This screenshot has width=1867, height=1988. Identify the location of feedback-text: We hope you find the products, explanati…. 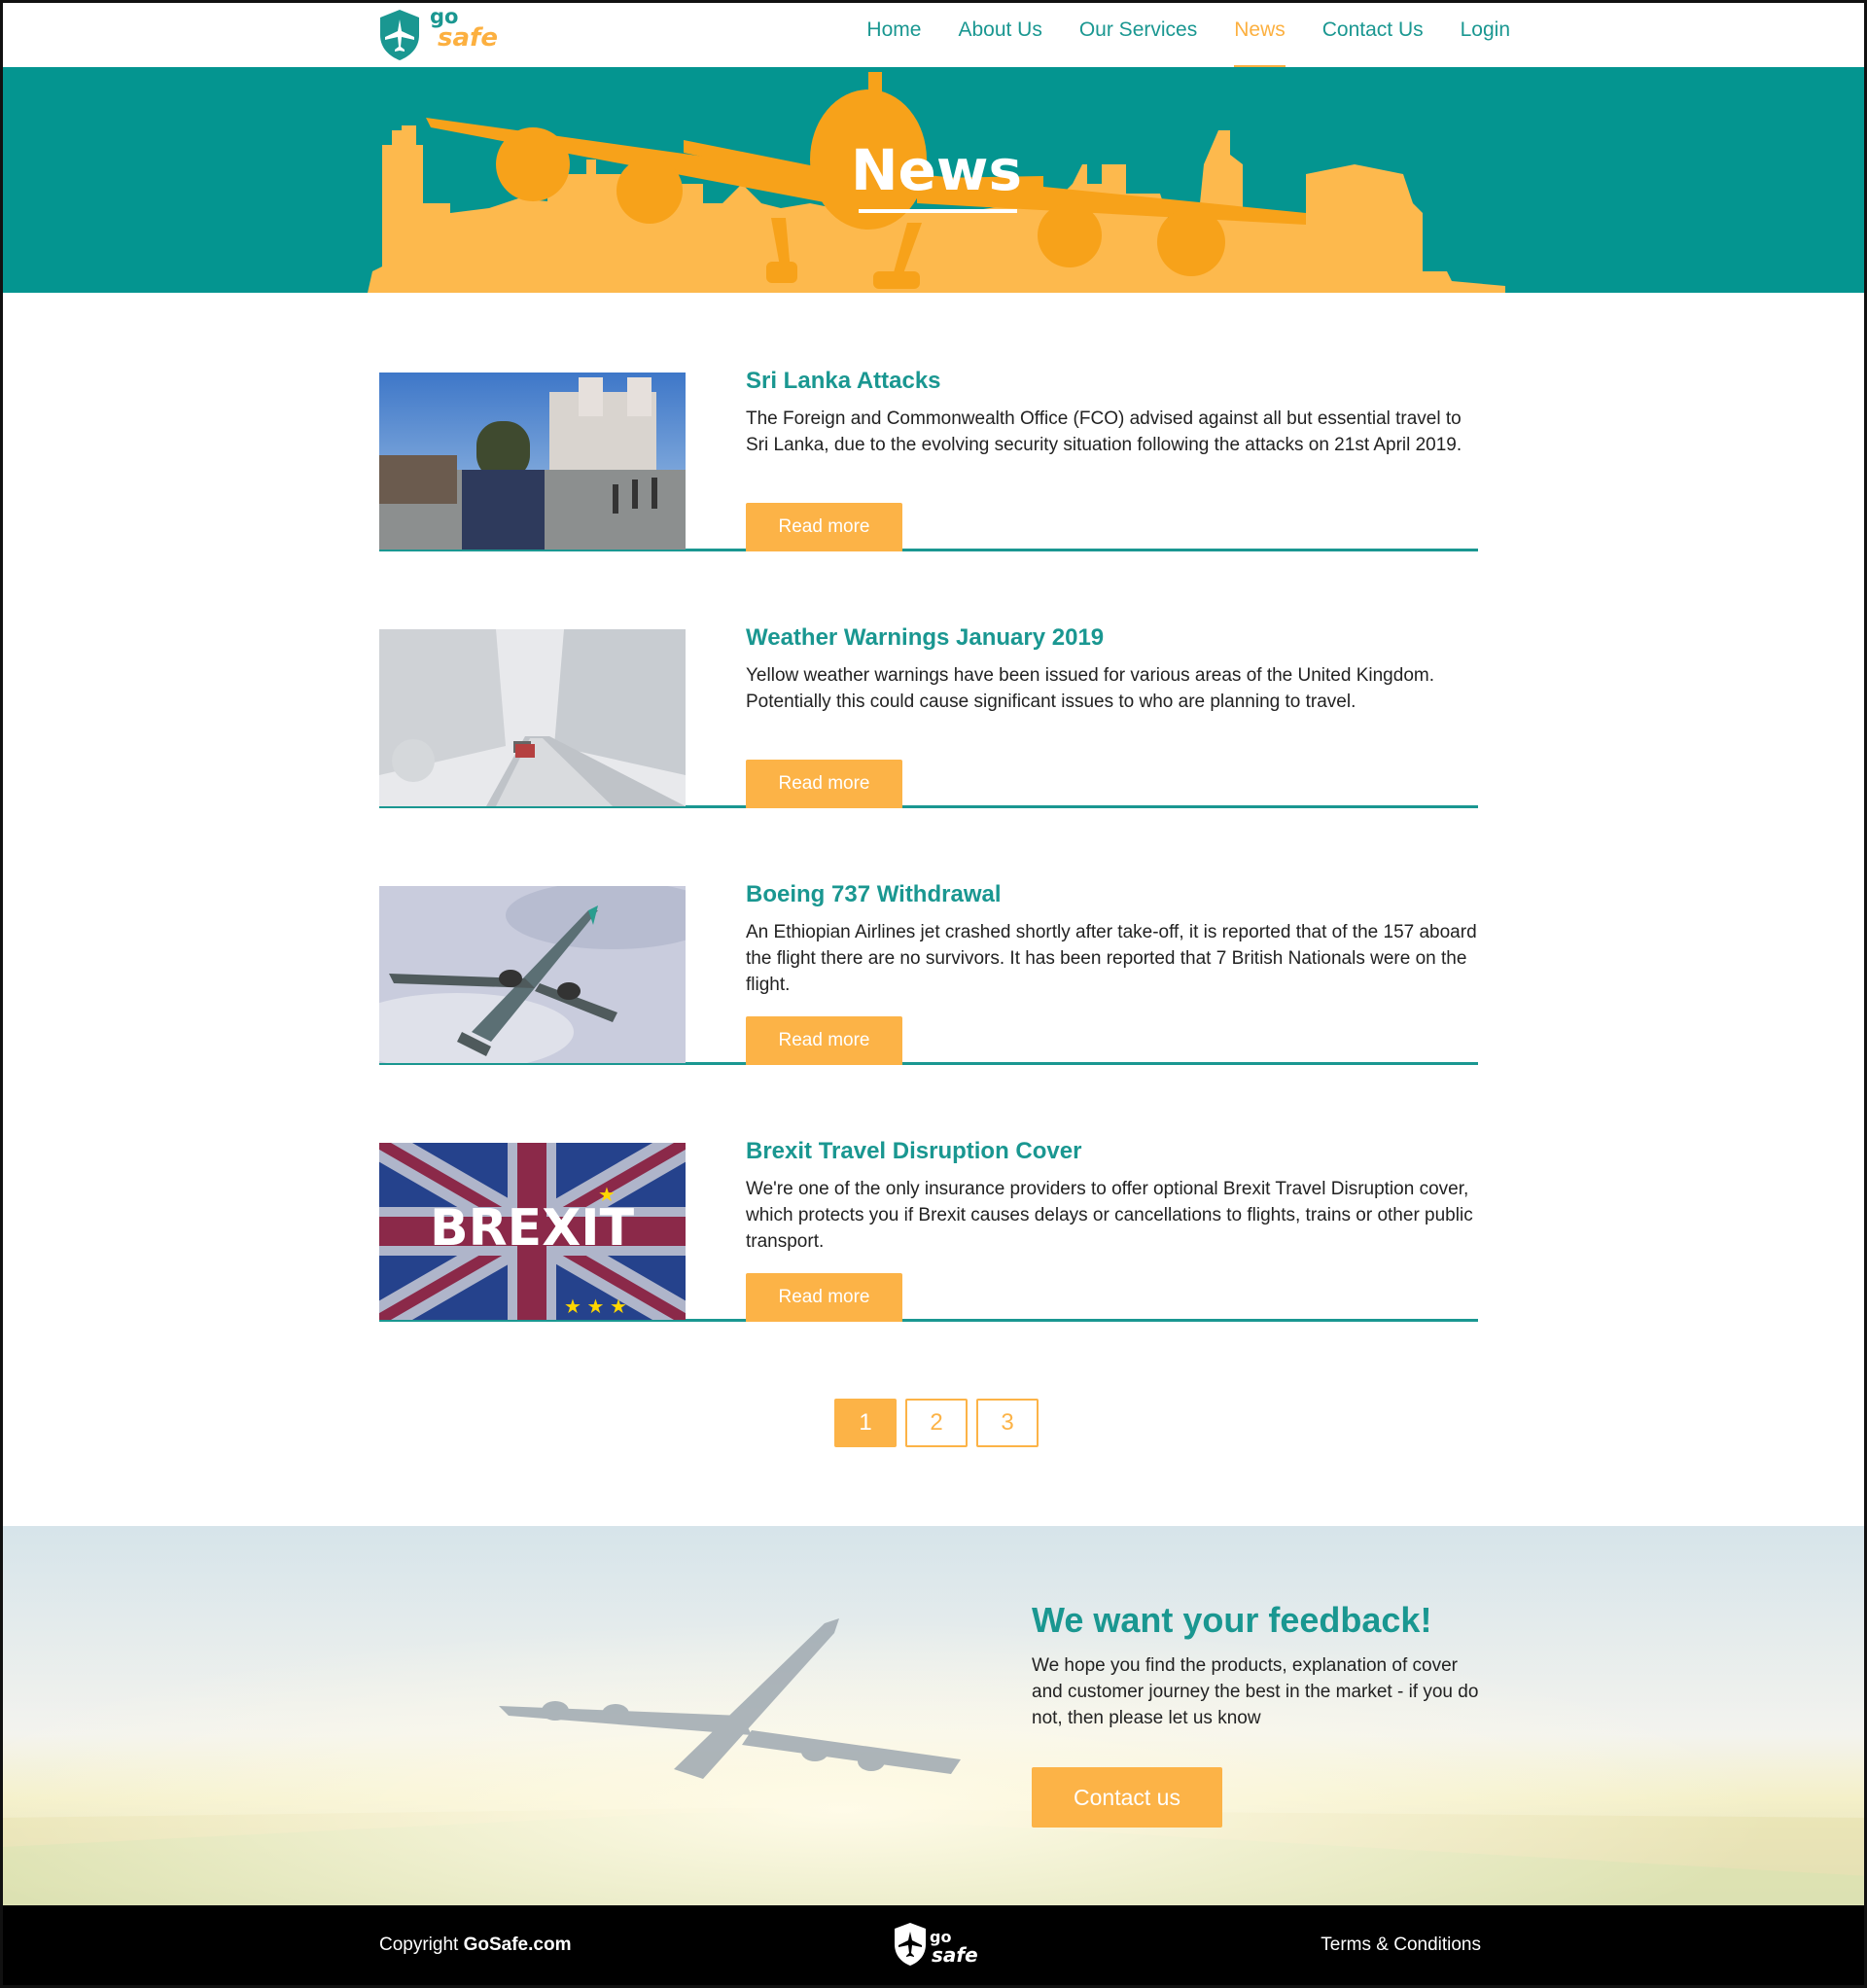
(1255, 1691).